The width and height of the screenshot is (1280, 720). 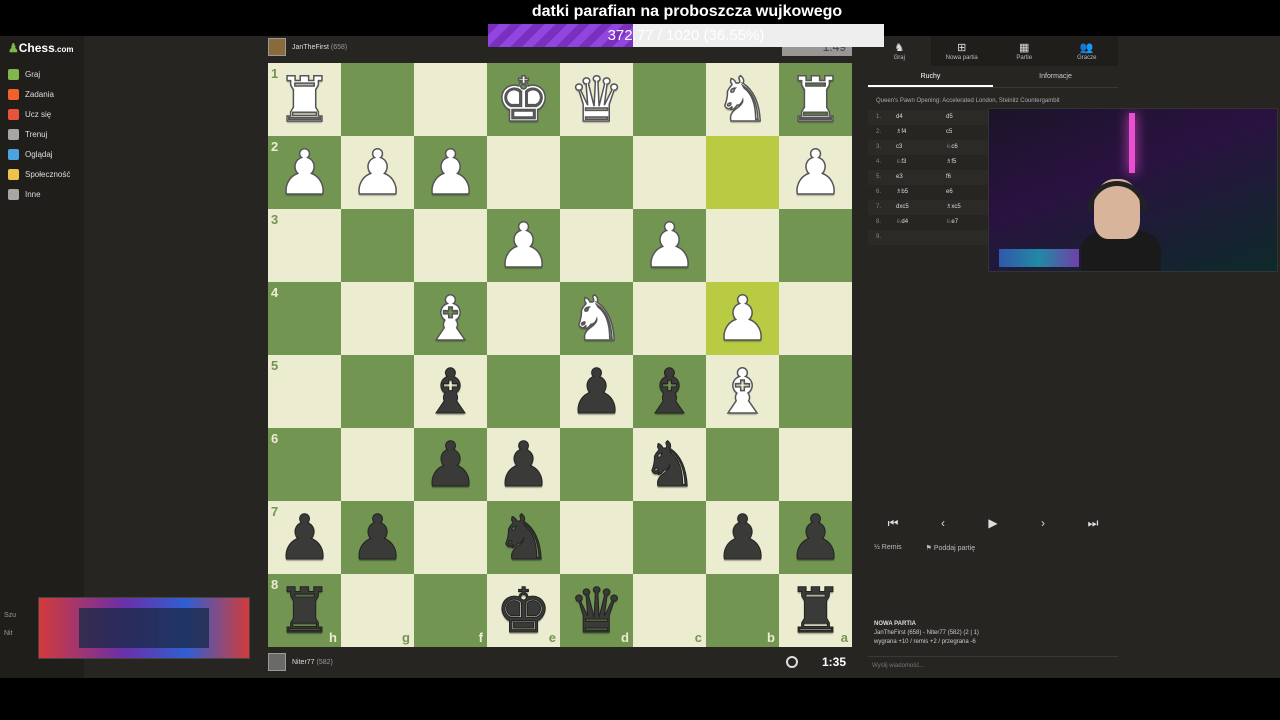 What do you see at coordinates (304, 391) in the screenshot?
I see `board-square: 5` at bounding box center [304, 391].